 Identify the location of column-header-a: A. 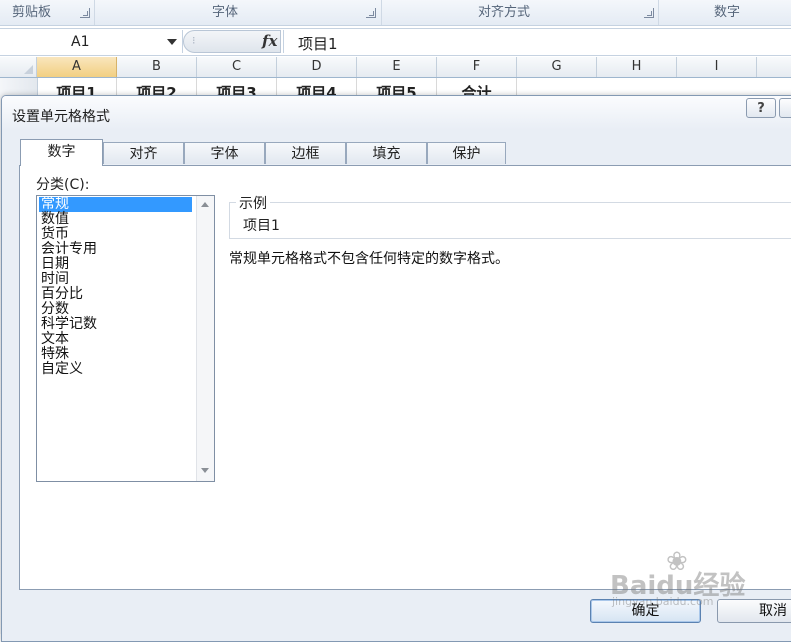
(77, 67).